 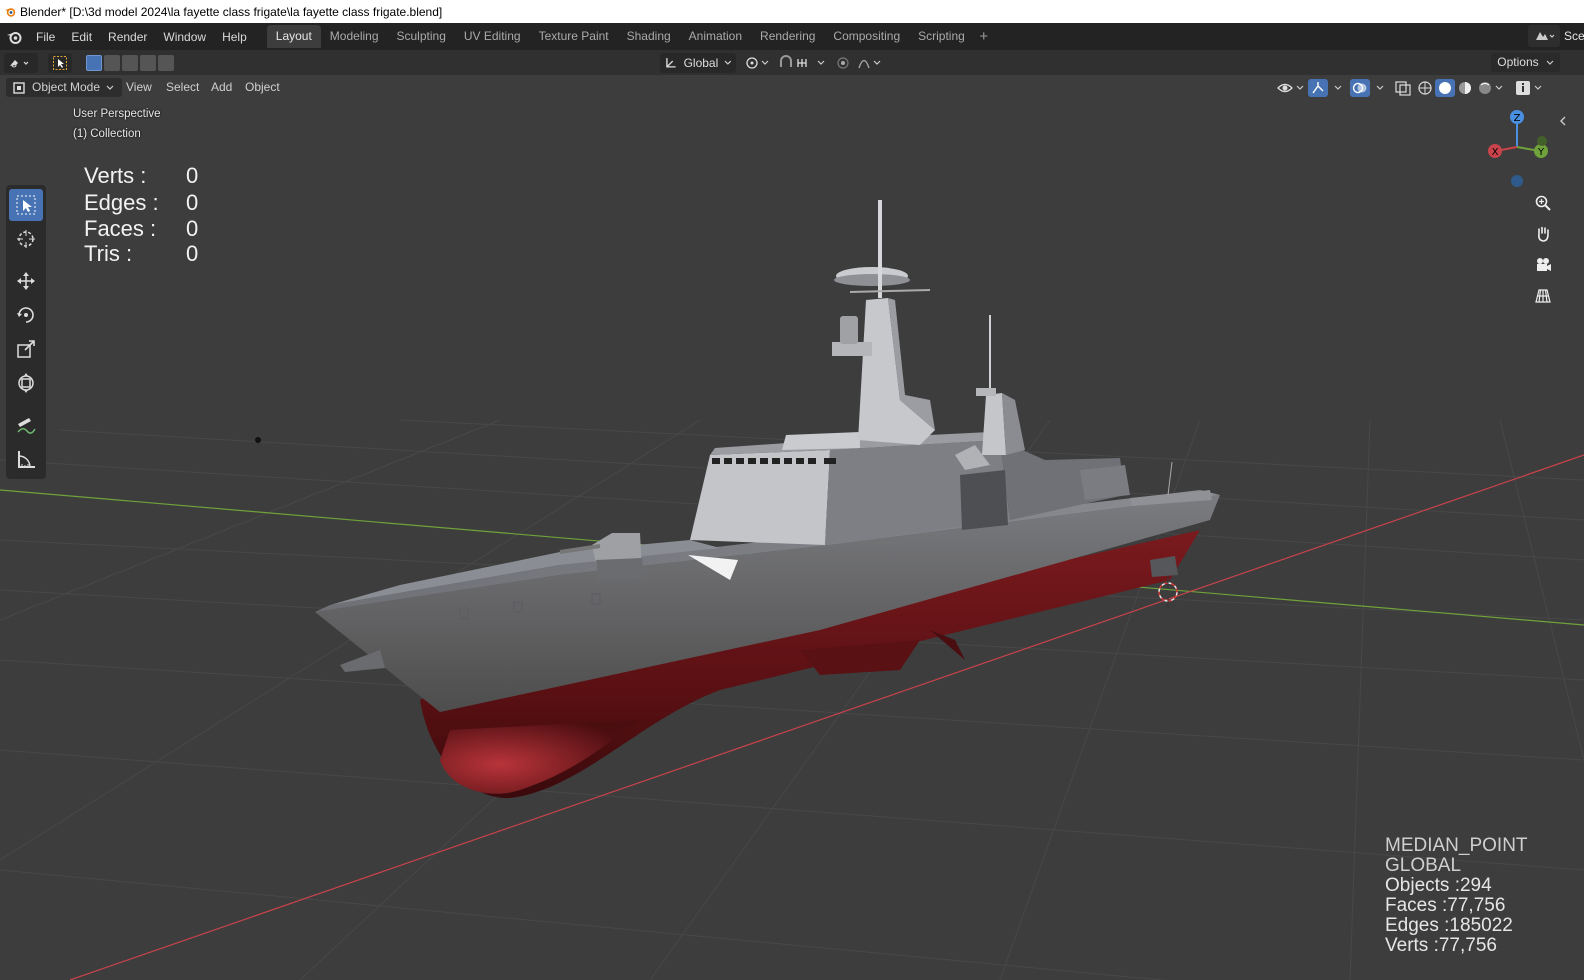 What do you see at coordinates (804, 62) in the screenshot?
I see `snapping-group` at bounding box center [804, 62].